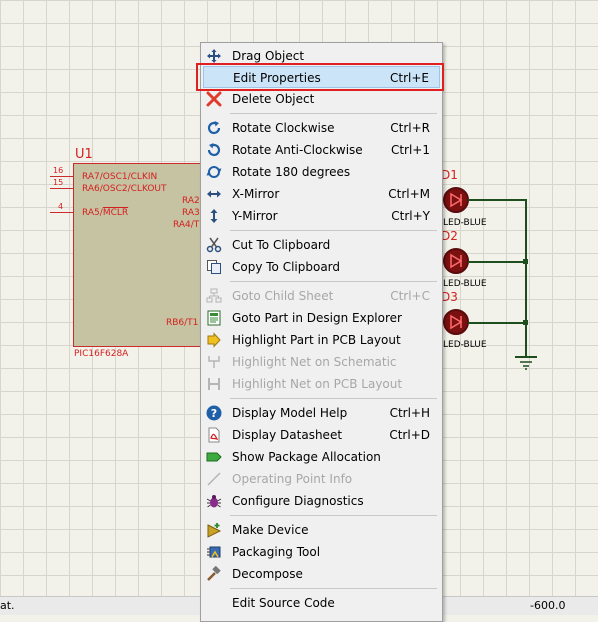  I want to click on menu-item-display-datasheet: Display Datasheet Ctrl+D, so click(321, 435).